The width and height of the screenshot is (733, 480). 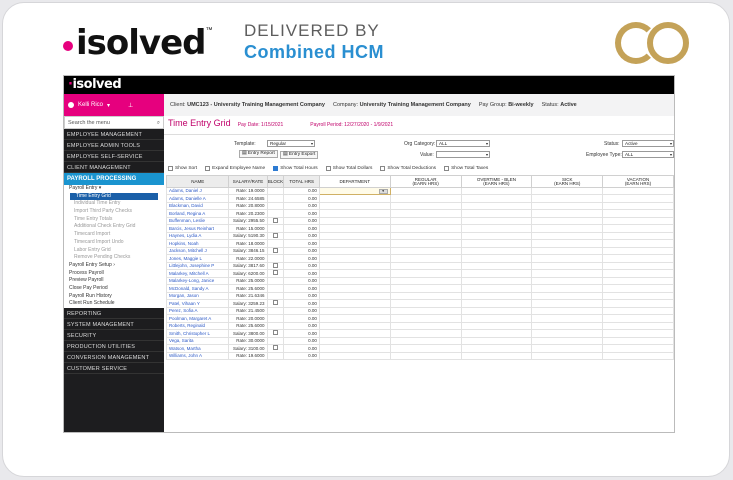 I want to click on user-menu: Kelli Rico ▾ ⊥, so click(x=114, y=105).